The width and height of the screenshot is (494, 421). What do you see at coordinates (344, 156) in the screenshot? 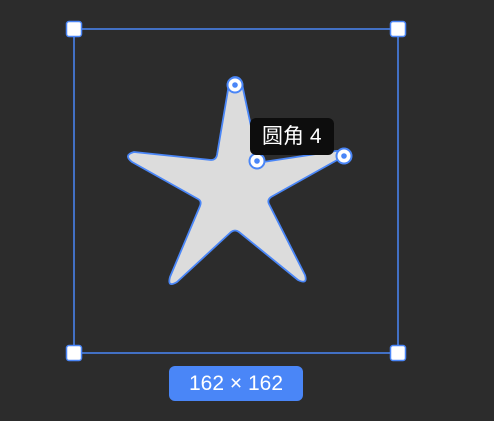
I see `inner-radius-handle` at bounding box center [344, 156].